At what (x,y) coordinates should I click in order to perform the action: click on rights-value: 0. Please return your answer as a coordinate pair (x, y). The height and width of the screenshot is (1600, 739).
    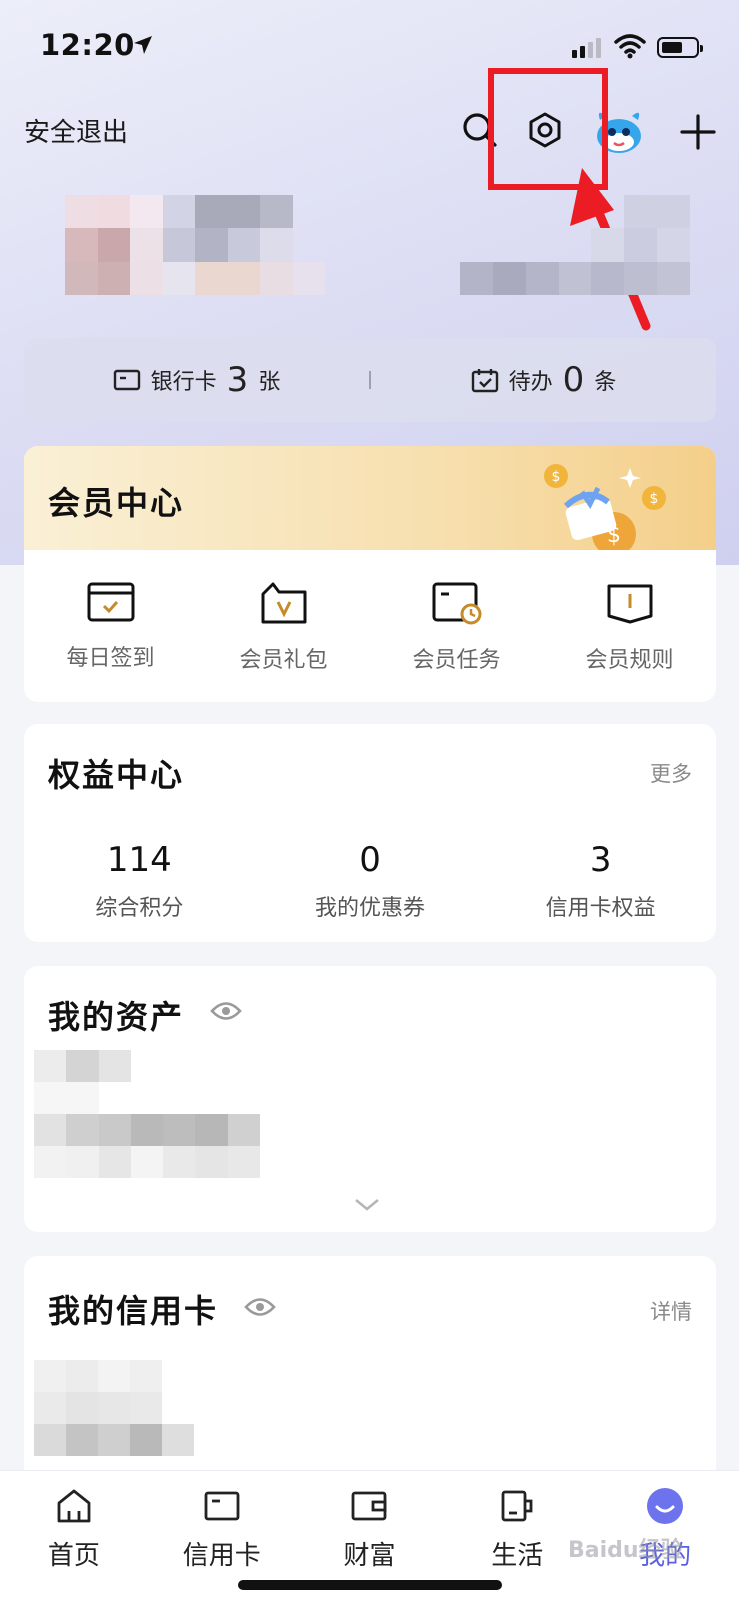
    Looking at the image, I should click on (370, 860).